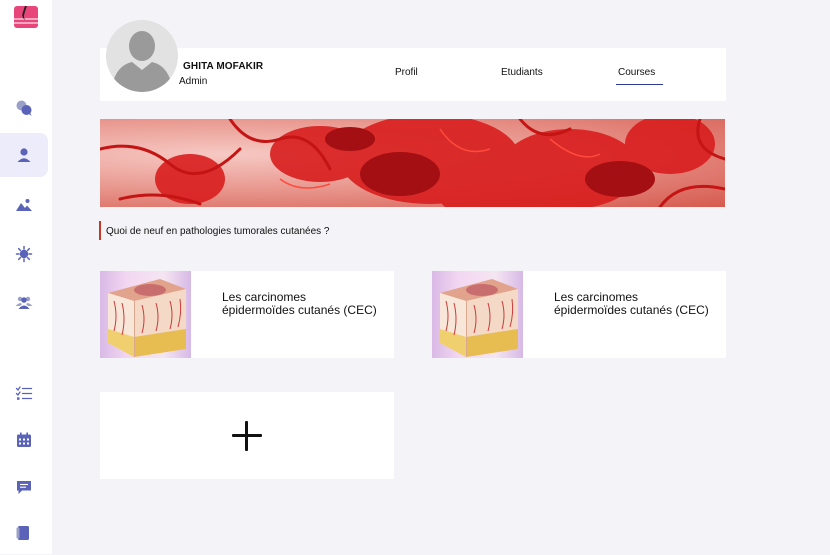 The image size is (830, 555). I want to click on user-role: Admin, so click(193, 81).